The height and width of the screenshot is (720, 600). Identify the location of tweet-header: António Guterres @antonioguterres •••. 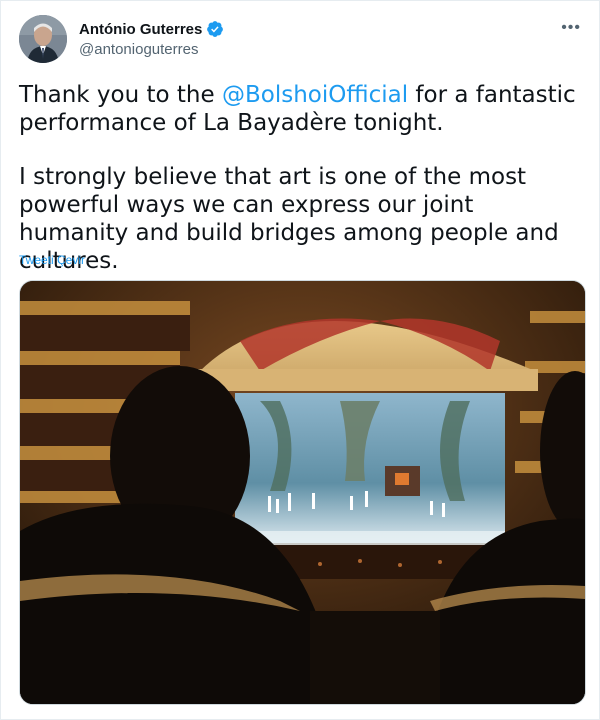
(301, 40).